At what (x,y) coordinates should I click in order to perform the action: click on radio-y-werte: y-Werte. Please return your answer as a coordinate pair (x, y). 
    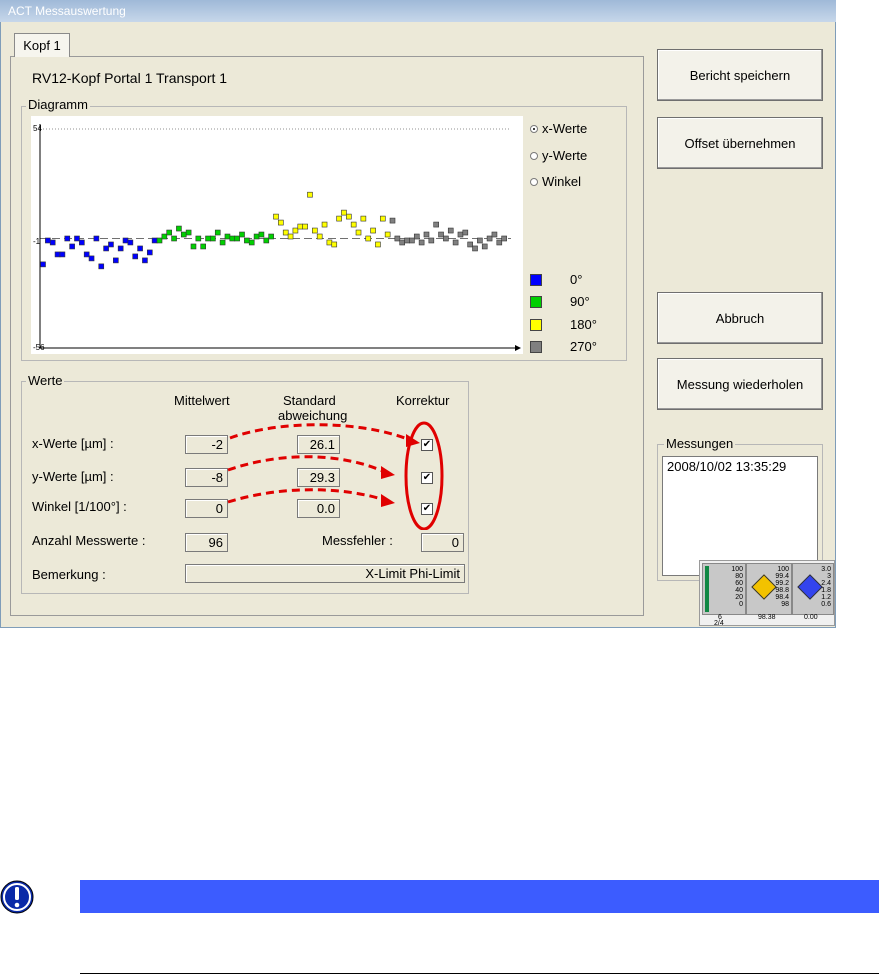
    Looking at the image, I should click on (558, 155).